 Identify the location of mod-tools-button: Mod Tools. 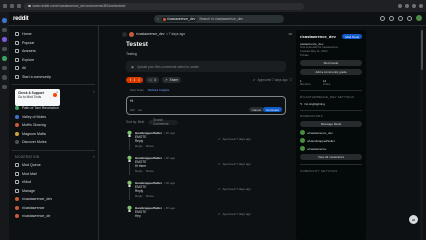
(352, 36).